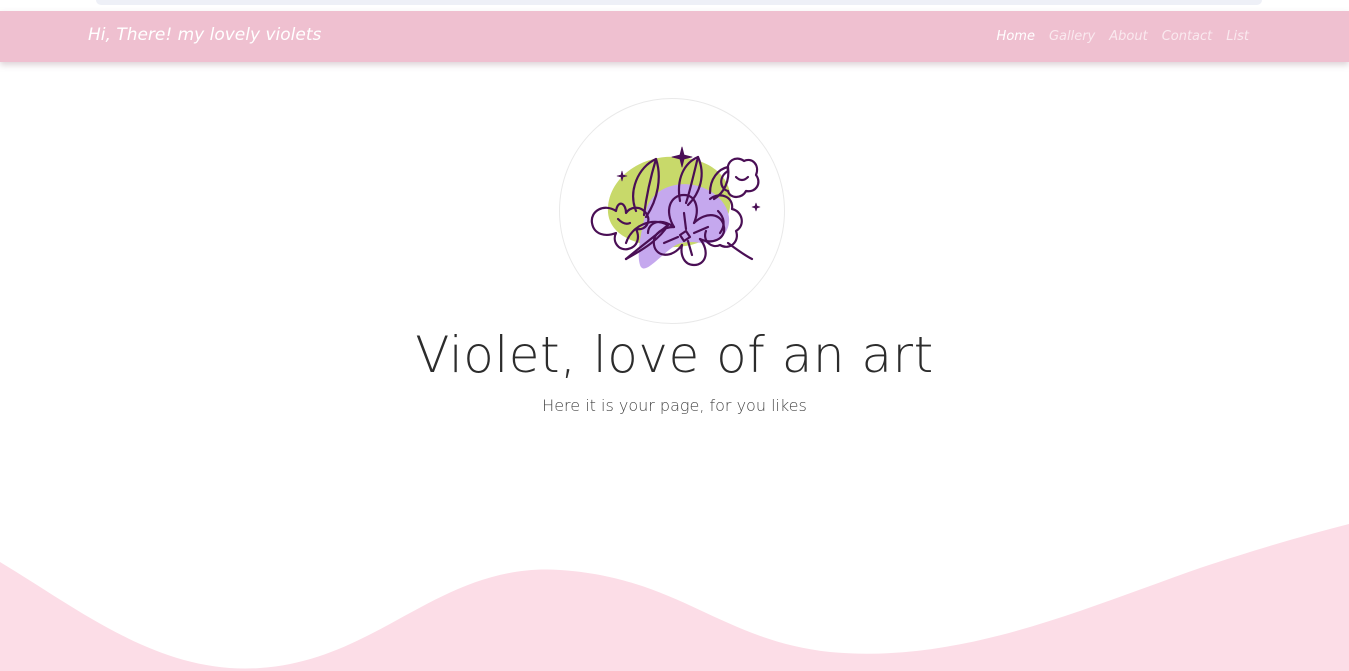  What do you see at coordinates (204, 35) in the screenshot?
I see `brand-link: Hi, There! my lovely violets` at bounding box center [204, 35].